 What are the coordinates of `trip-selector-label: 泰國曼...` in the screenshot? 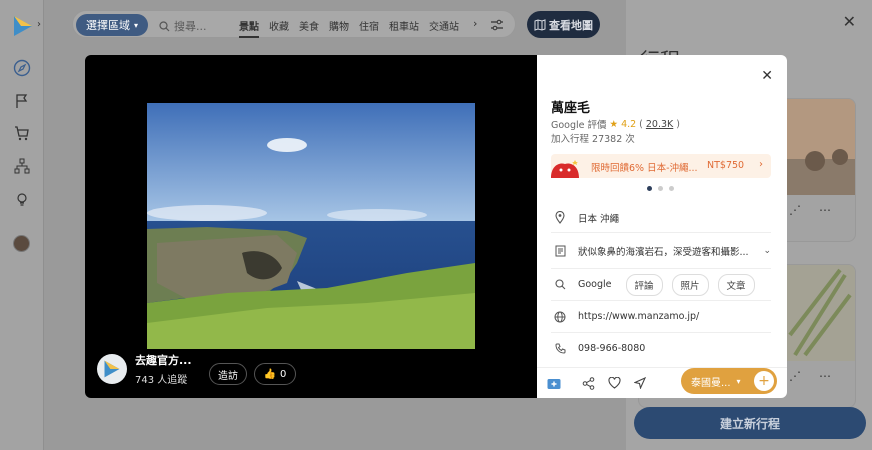 It's located at (711, 383).